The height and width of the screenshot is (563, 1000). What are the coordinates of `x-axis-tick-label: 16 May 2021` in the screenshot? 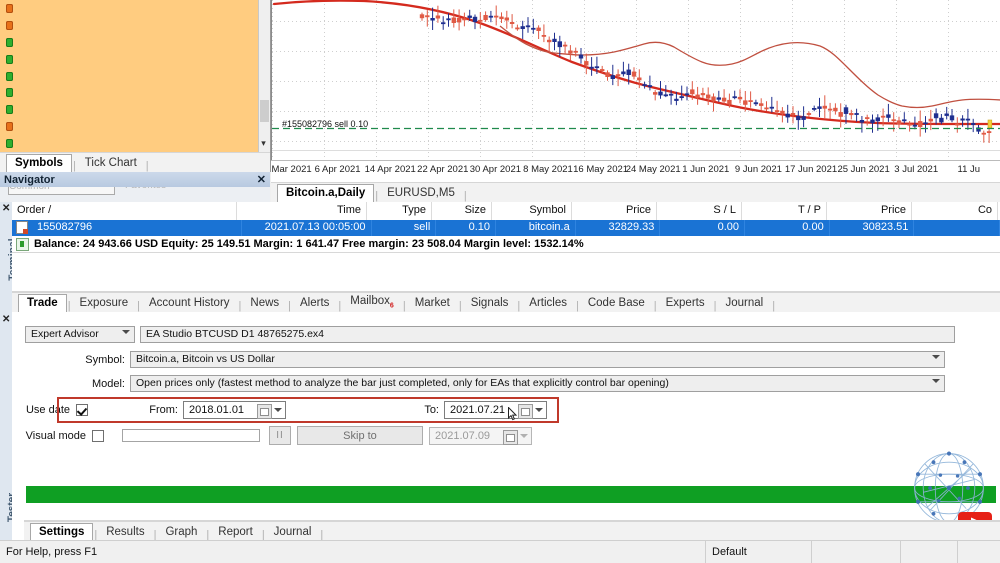 It's located at (601, 169).